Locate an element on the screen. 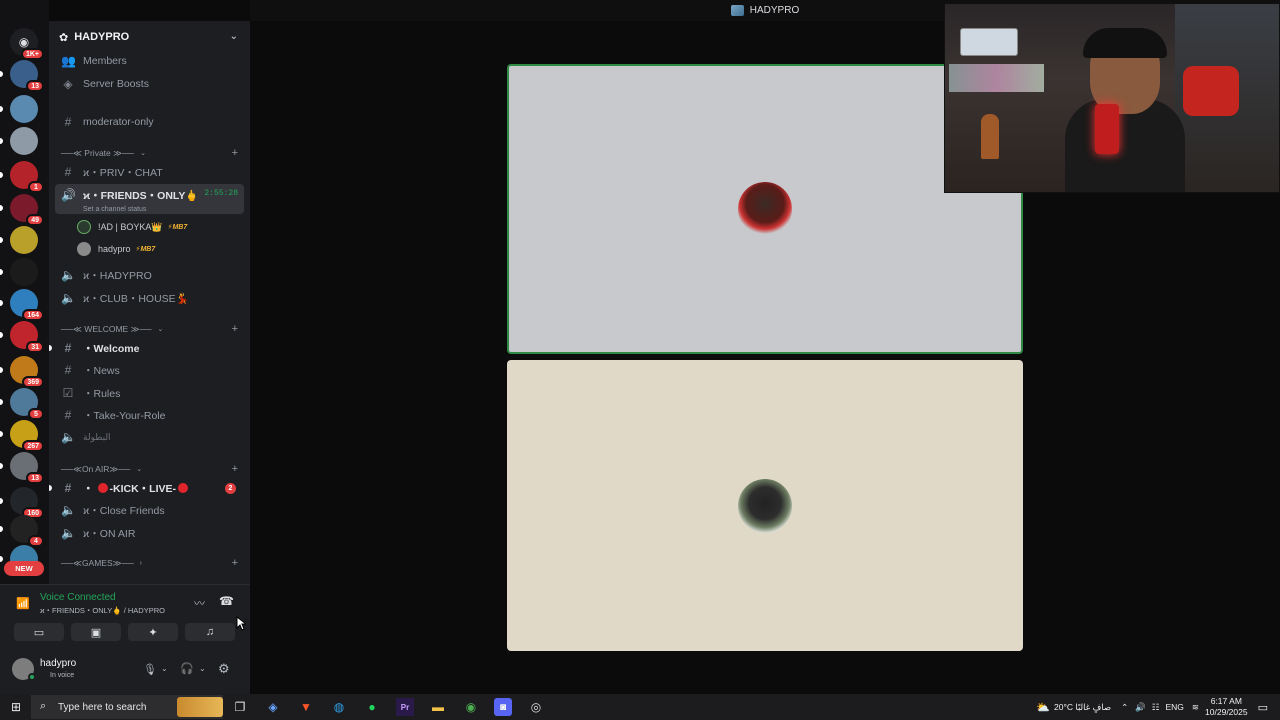 This screenshot has height=720, width=1280. noise-suppression-icon: 〰 is located at coordinates (199, 603).